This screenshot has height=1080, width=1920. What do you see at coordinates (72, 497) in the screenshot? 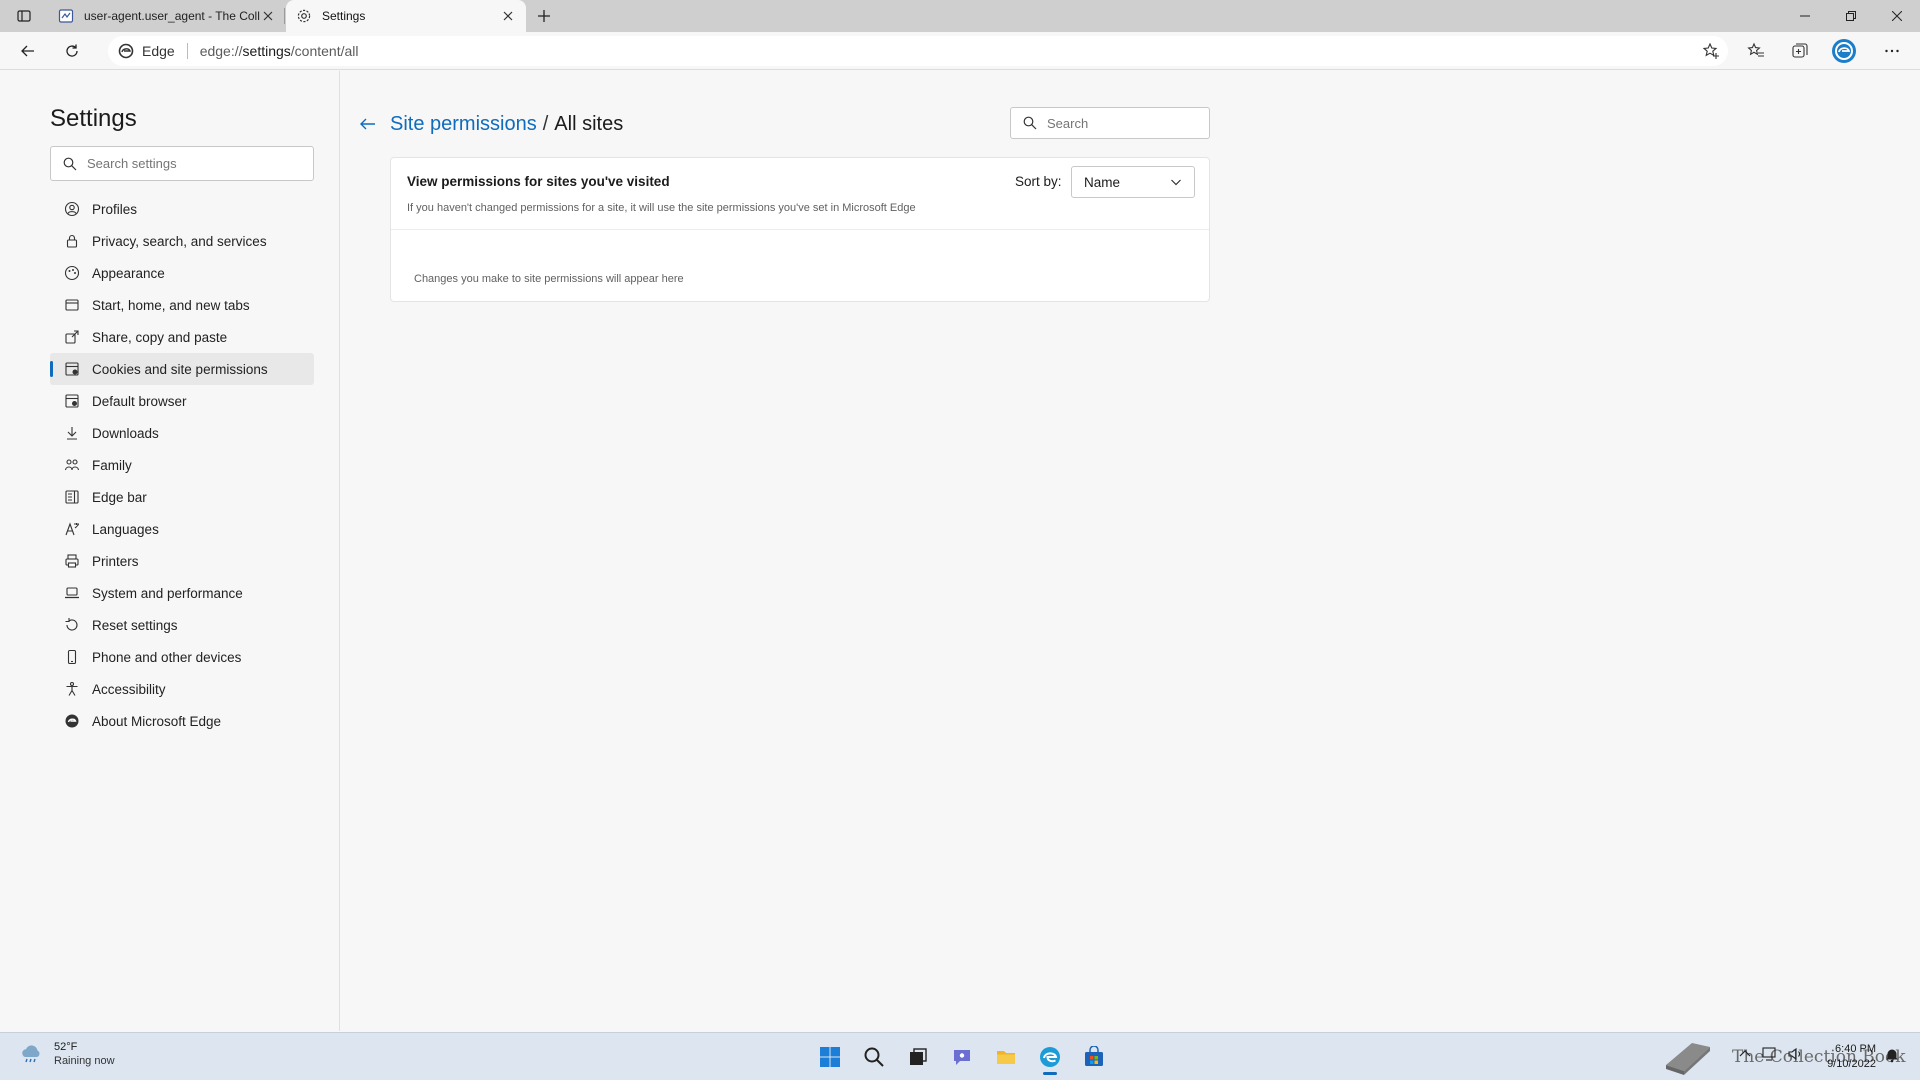
I see `edge-bar-icon` at bounding box center [72, 497].